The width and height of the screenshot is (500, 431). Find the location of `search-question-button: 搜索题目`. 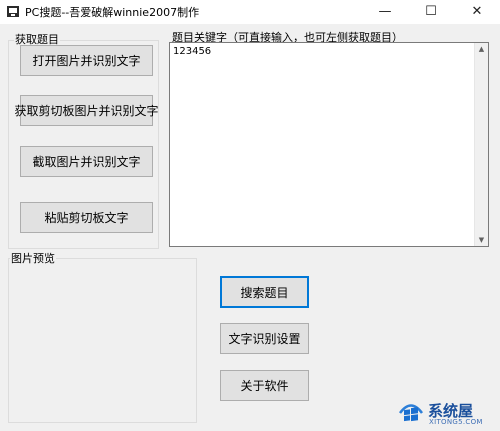

search-question-button: 搜索题目 is located at coordinates (264, 292).